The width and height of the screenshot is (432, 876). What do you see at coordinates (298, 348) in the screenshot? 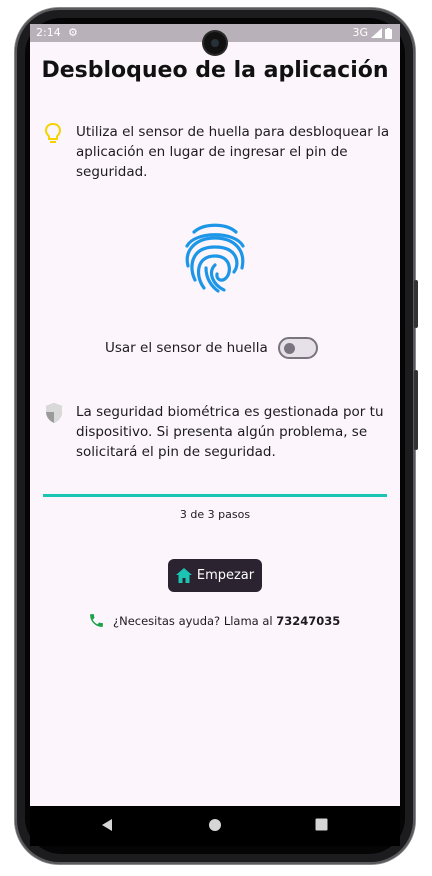
I see `fingerprint-switch` at bounding box center [298, 348].